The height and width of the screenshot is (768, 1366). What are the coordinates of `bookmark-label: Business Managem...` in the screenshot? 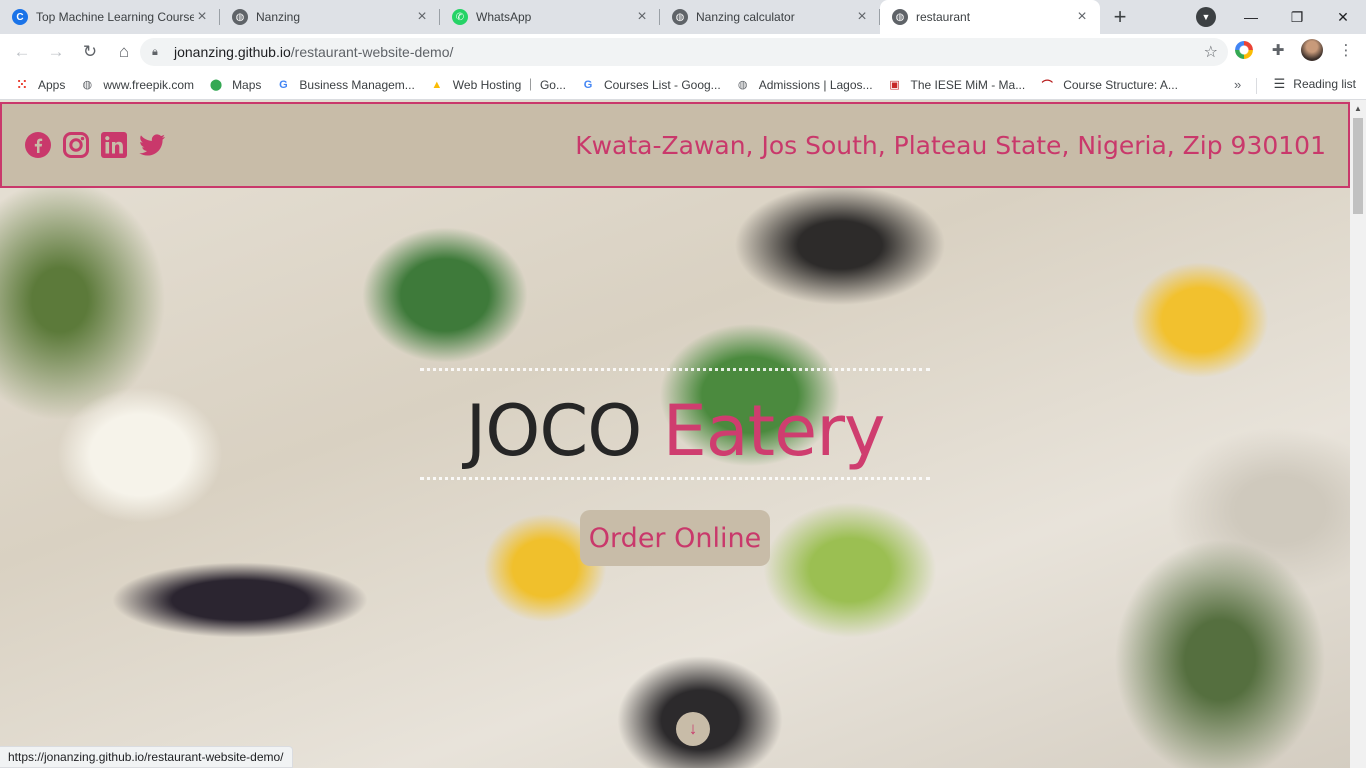 It's located at (357, 84).